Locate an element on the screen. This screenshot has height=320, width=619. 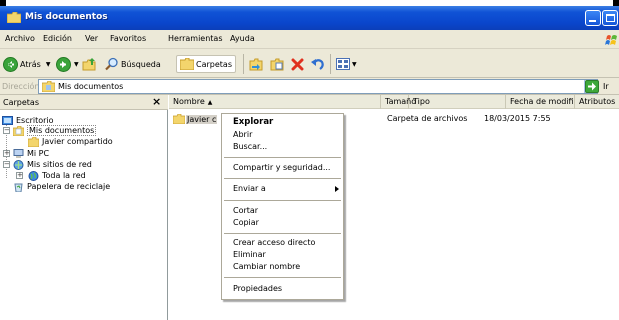
column-label: Fecha de modificación is located at coordinates (542, 101).